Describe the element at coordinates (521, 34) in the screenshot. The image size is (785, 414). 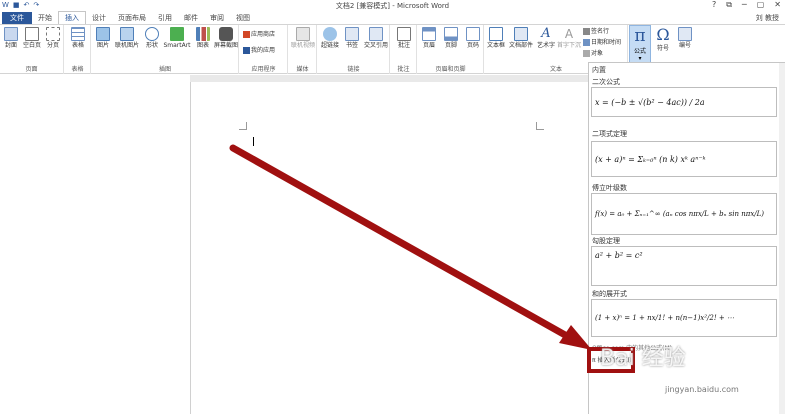
I see `quick-parts-icon` at that location.